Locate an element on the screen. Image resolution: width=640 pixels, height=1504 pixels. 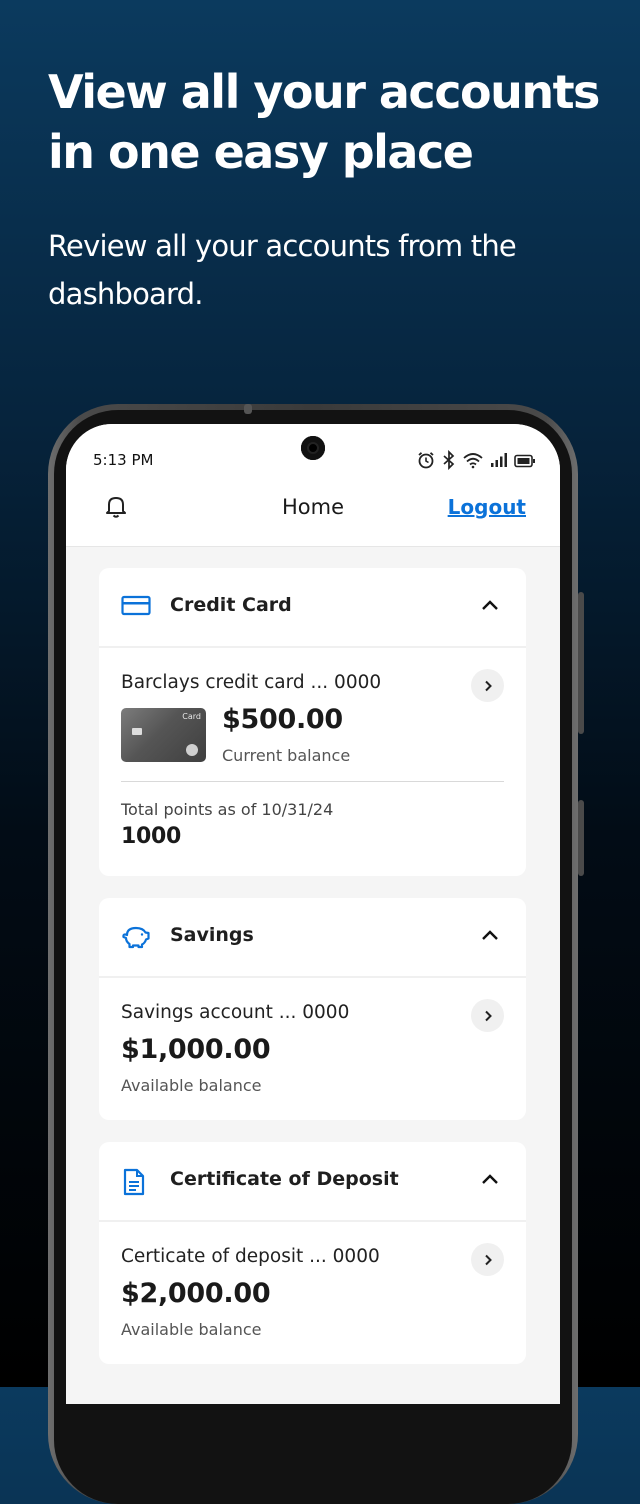
savings-details-button is located at coordinates (487, 1015).